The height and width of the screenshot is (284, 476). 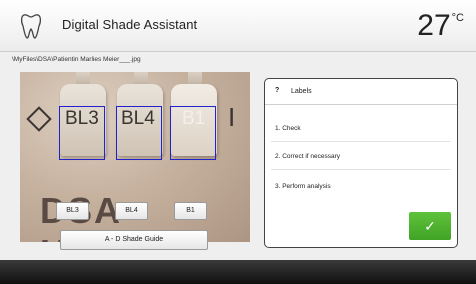 What do you see at coordinates (139, 133) in the screenshot?
I see `detection-box-bl4` at bounding box center [139, 133].